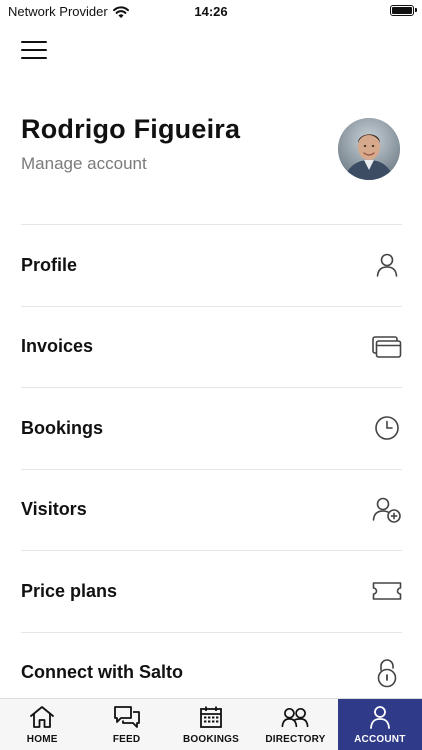  What do you see at coordinates (62, 427) in the screenshot?
I see `menu-item-label: Bookings` at bounding box center [62, 427].